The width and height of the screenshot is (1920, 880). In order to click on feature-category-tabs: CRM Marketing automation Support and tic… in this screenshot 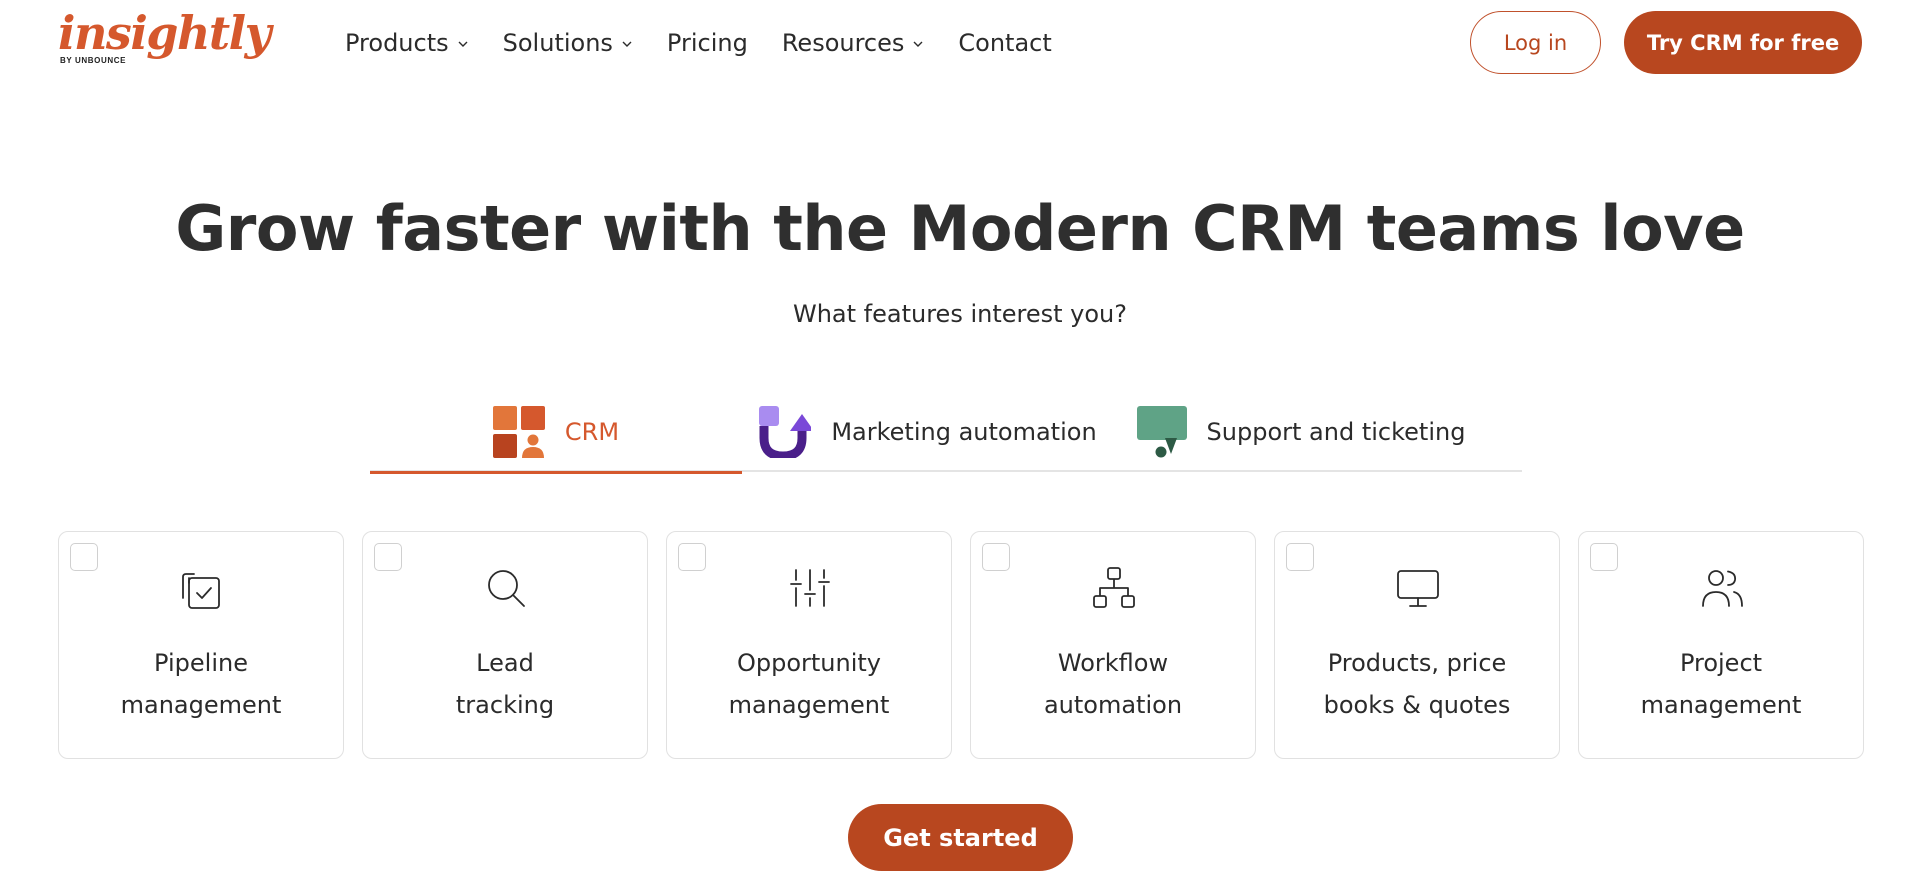, I will do `click(946, 433)`.